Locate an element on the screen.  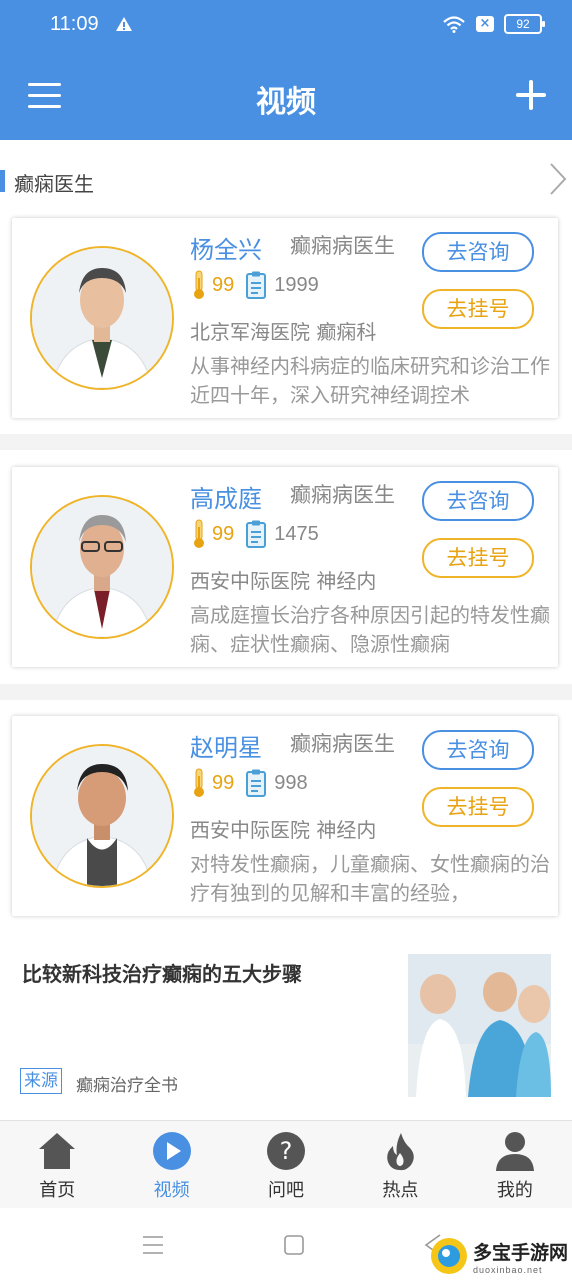
tab-label: 视频 is located at coordinates (171, 1190).